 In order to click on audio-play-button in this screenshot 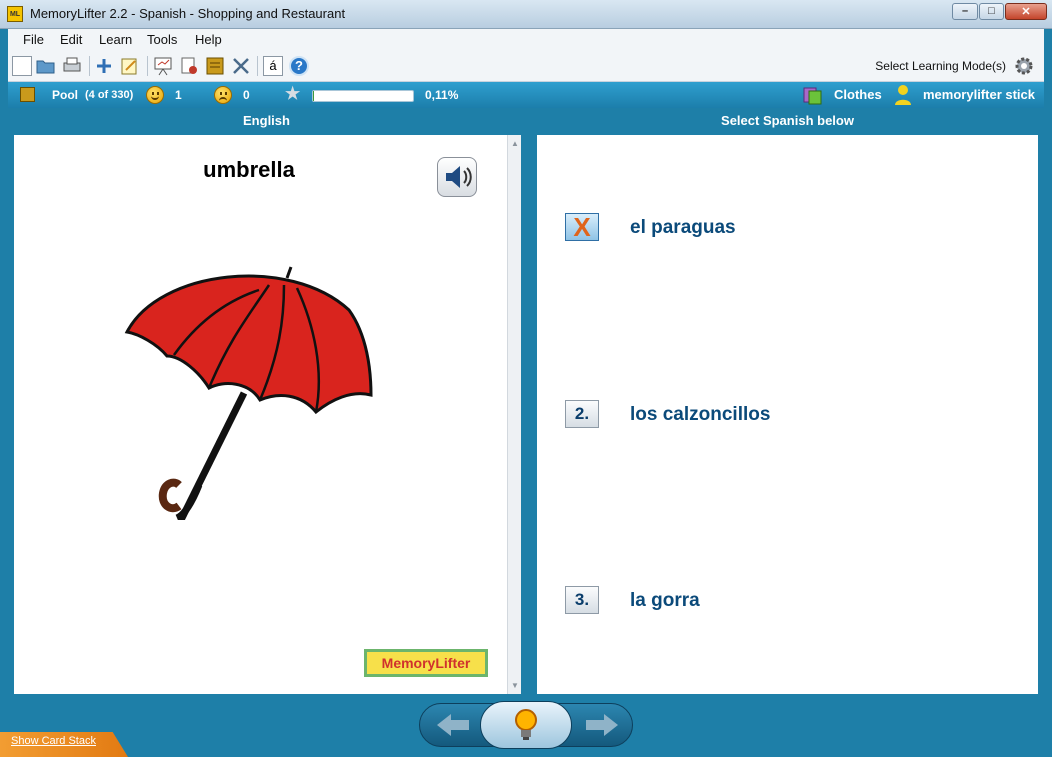, I will do `click(457, 177)`.